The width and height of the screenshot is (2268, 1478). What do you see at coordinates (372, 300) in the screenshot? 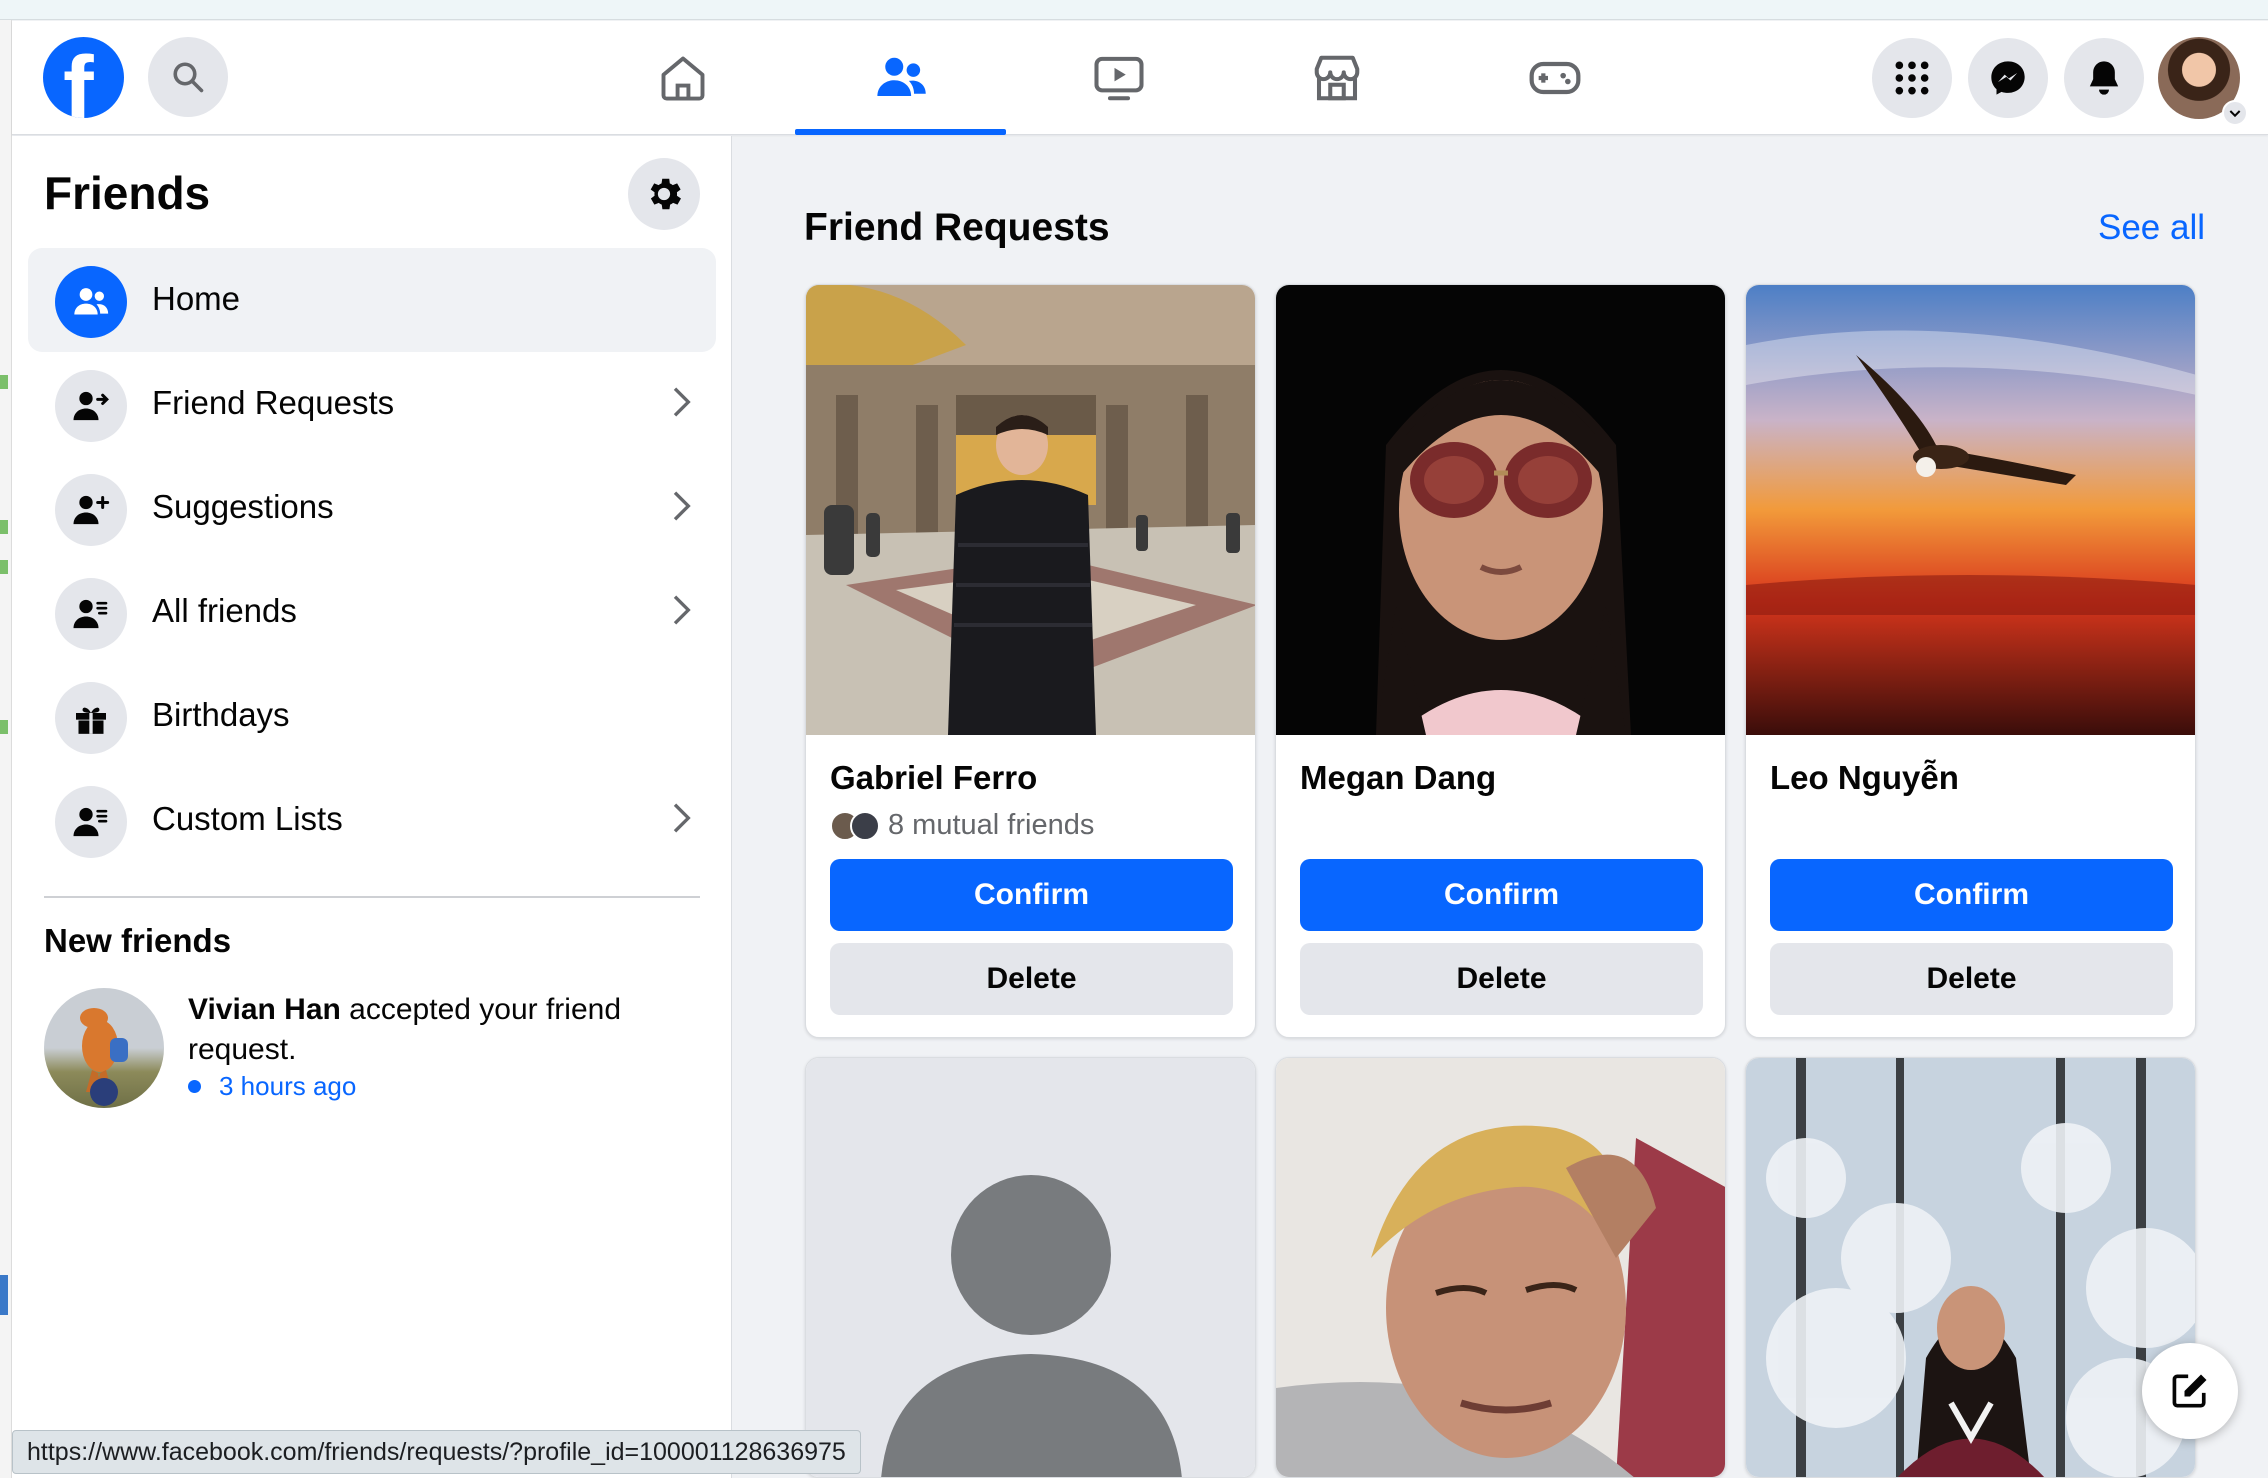
I see `sidebar-item-home: Home` at bounding box center [372, 300].